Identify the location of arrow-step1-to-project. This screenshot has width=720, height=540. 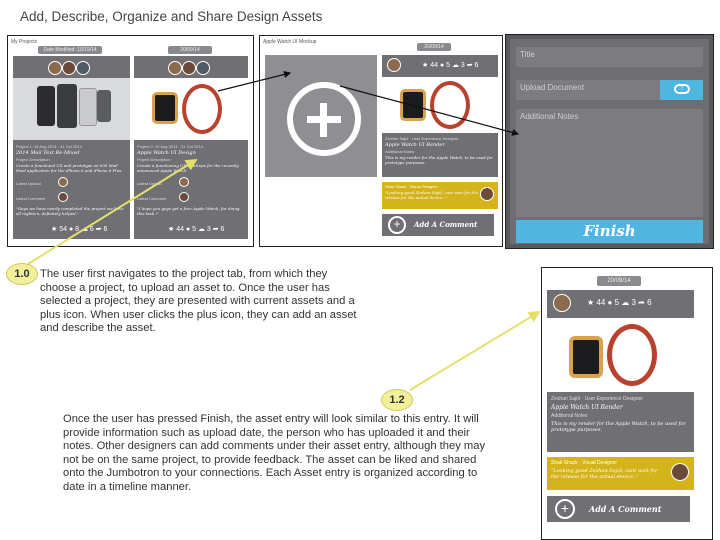
(112, 211).